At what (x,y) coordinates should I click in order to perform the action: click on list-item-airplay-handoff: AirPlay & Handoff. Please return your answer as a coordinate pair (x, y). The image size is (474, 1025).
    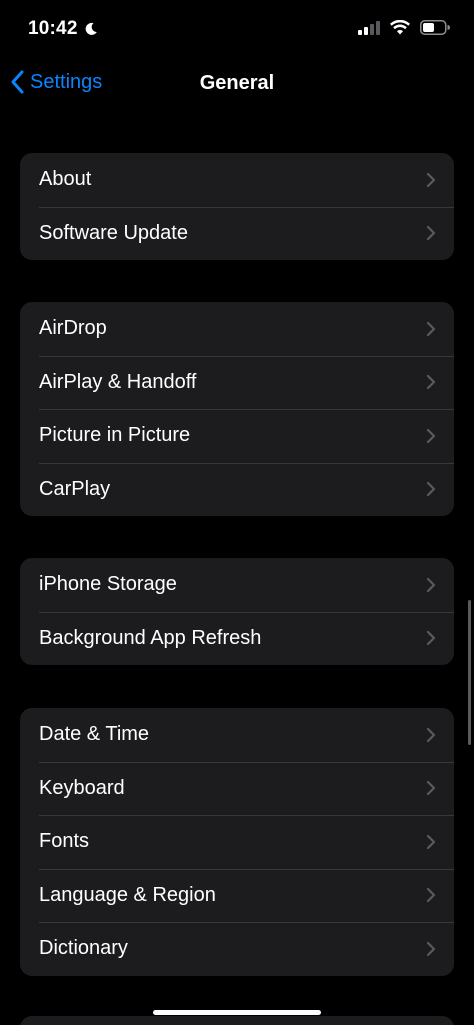
    Looking at the image, I should click on (237, 382).